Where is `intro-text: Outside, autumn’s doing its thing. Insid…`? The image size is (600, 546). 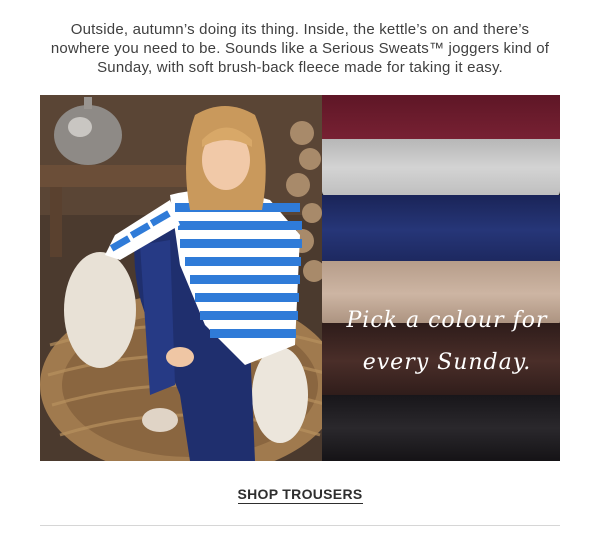
intro-text: Outside, autumn’s doing its thing. Insid… is located at coordinates (300, 48).